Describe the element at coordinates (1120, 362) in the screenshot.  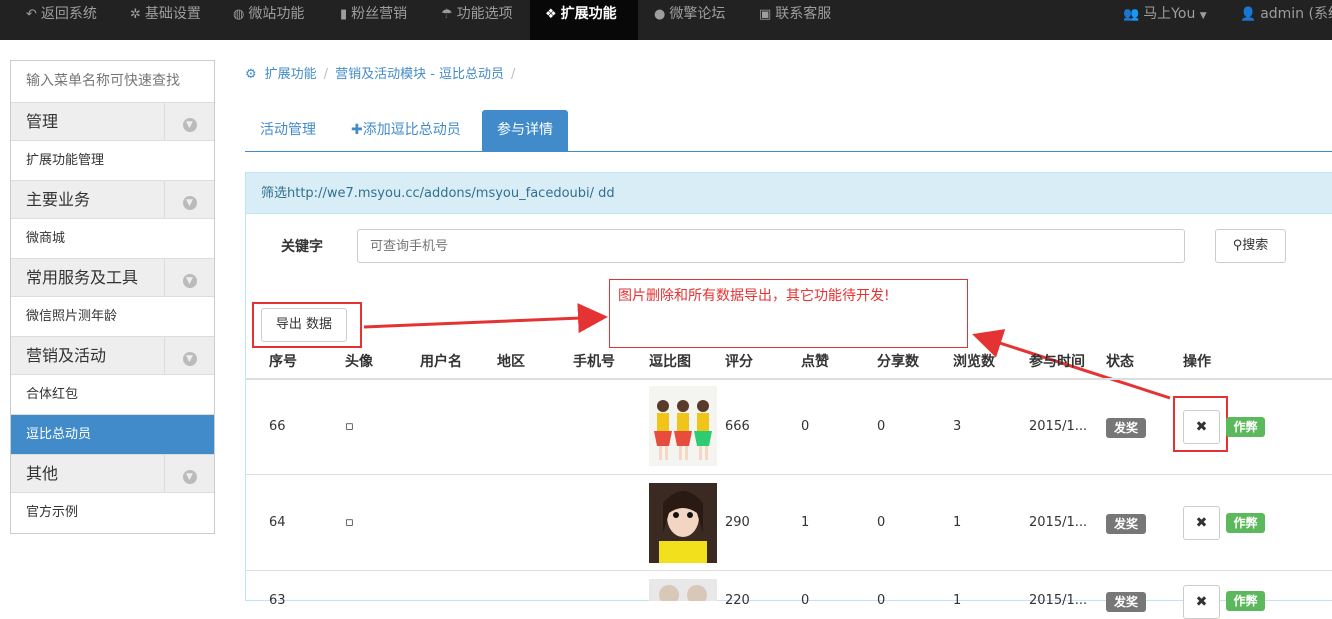
I see `col-status: 状态` at that location.